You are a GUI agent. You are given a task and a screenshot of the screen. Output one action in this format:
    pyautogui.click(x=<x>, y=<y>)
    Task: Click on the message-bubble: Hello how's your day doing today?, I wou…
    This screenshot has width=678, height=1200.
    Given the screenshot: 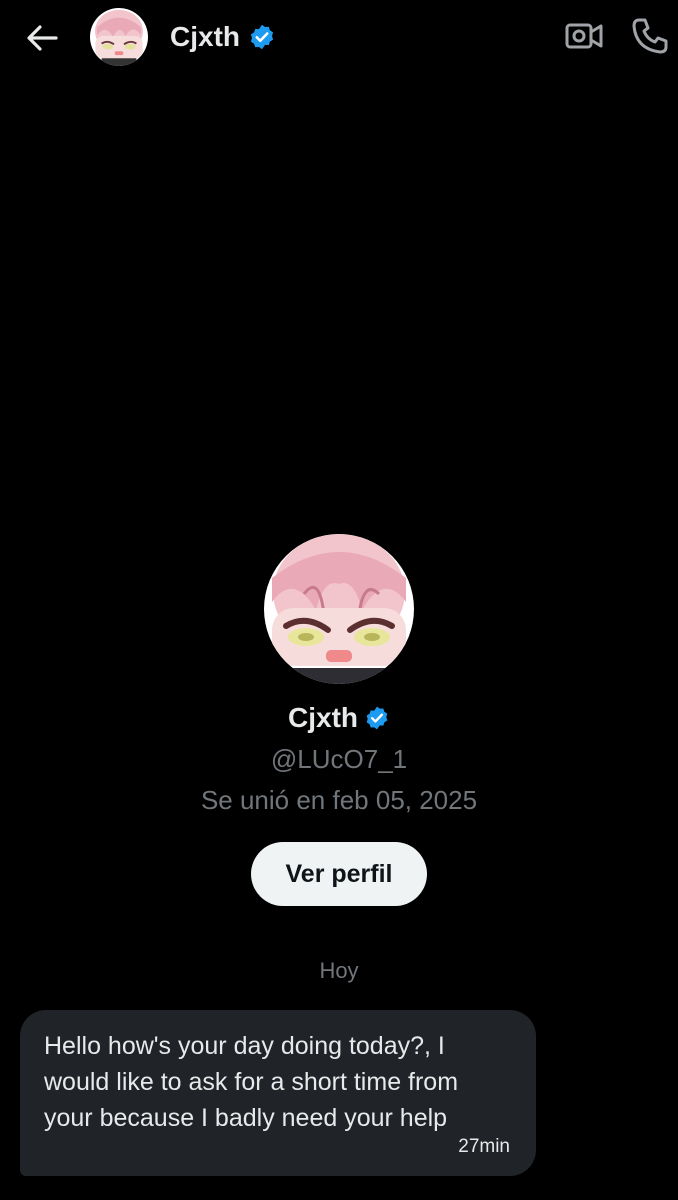 What is the action you would take?
    pyautogui.click(x=278, y=1093)
    